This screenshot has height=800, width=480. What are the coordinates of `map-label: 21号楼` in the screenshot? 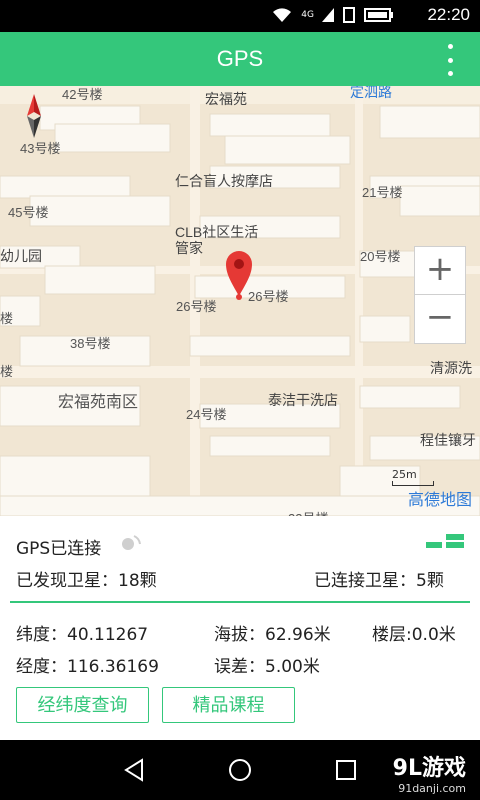 It's located at (382, 192).